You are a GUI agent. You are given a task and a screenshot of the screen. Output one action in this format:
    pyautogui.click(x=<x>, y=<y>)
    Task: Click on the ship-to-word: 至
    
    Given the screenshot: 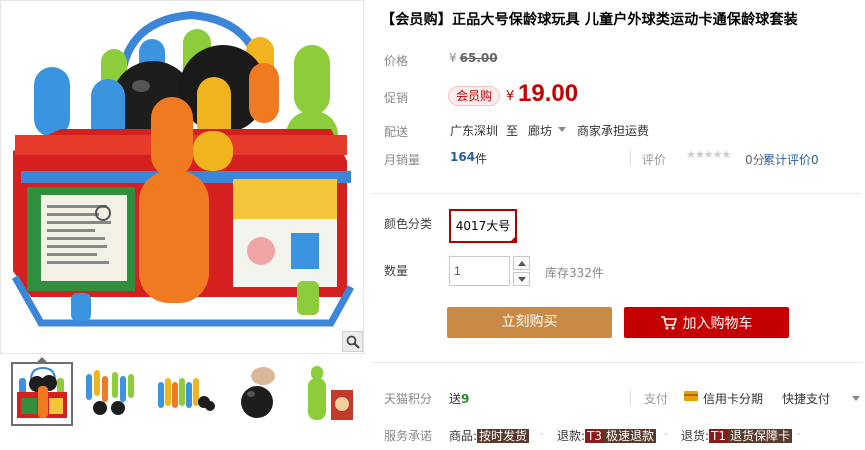 What is the action you would take?
    pyautogui.click(x=512, y=131)
    